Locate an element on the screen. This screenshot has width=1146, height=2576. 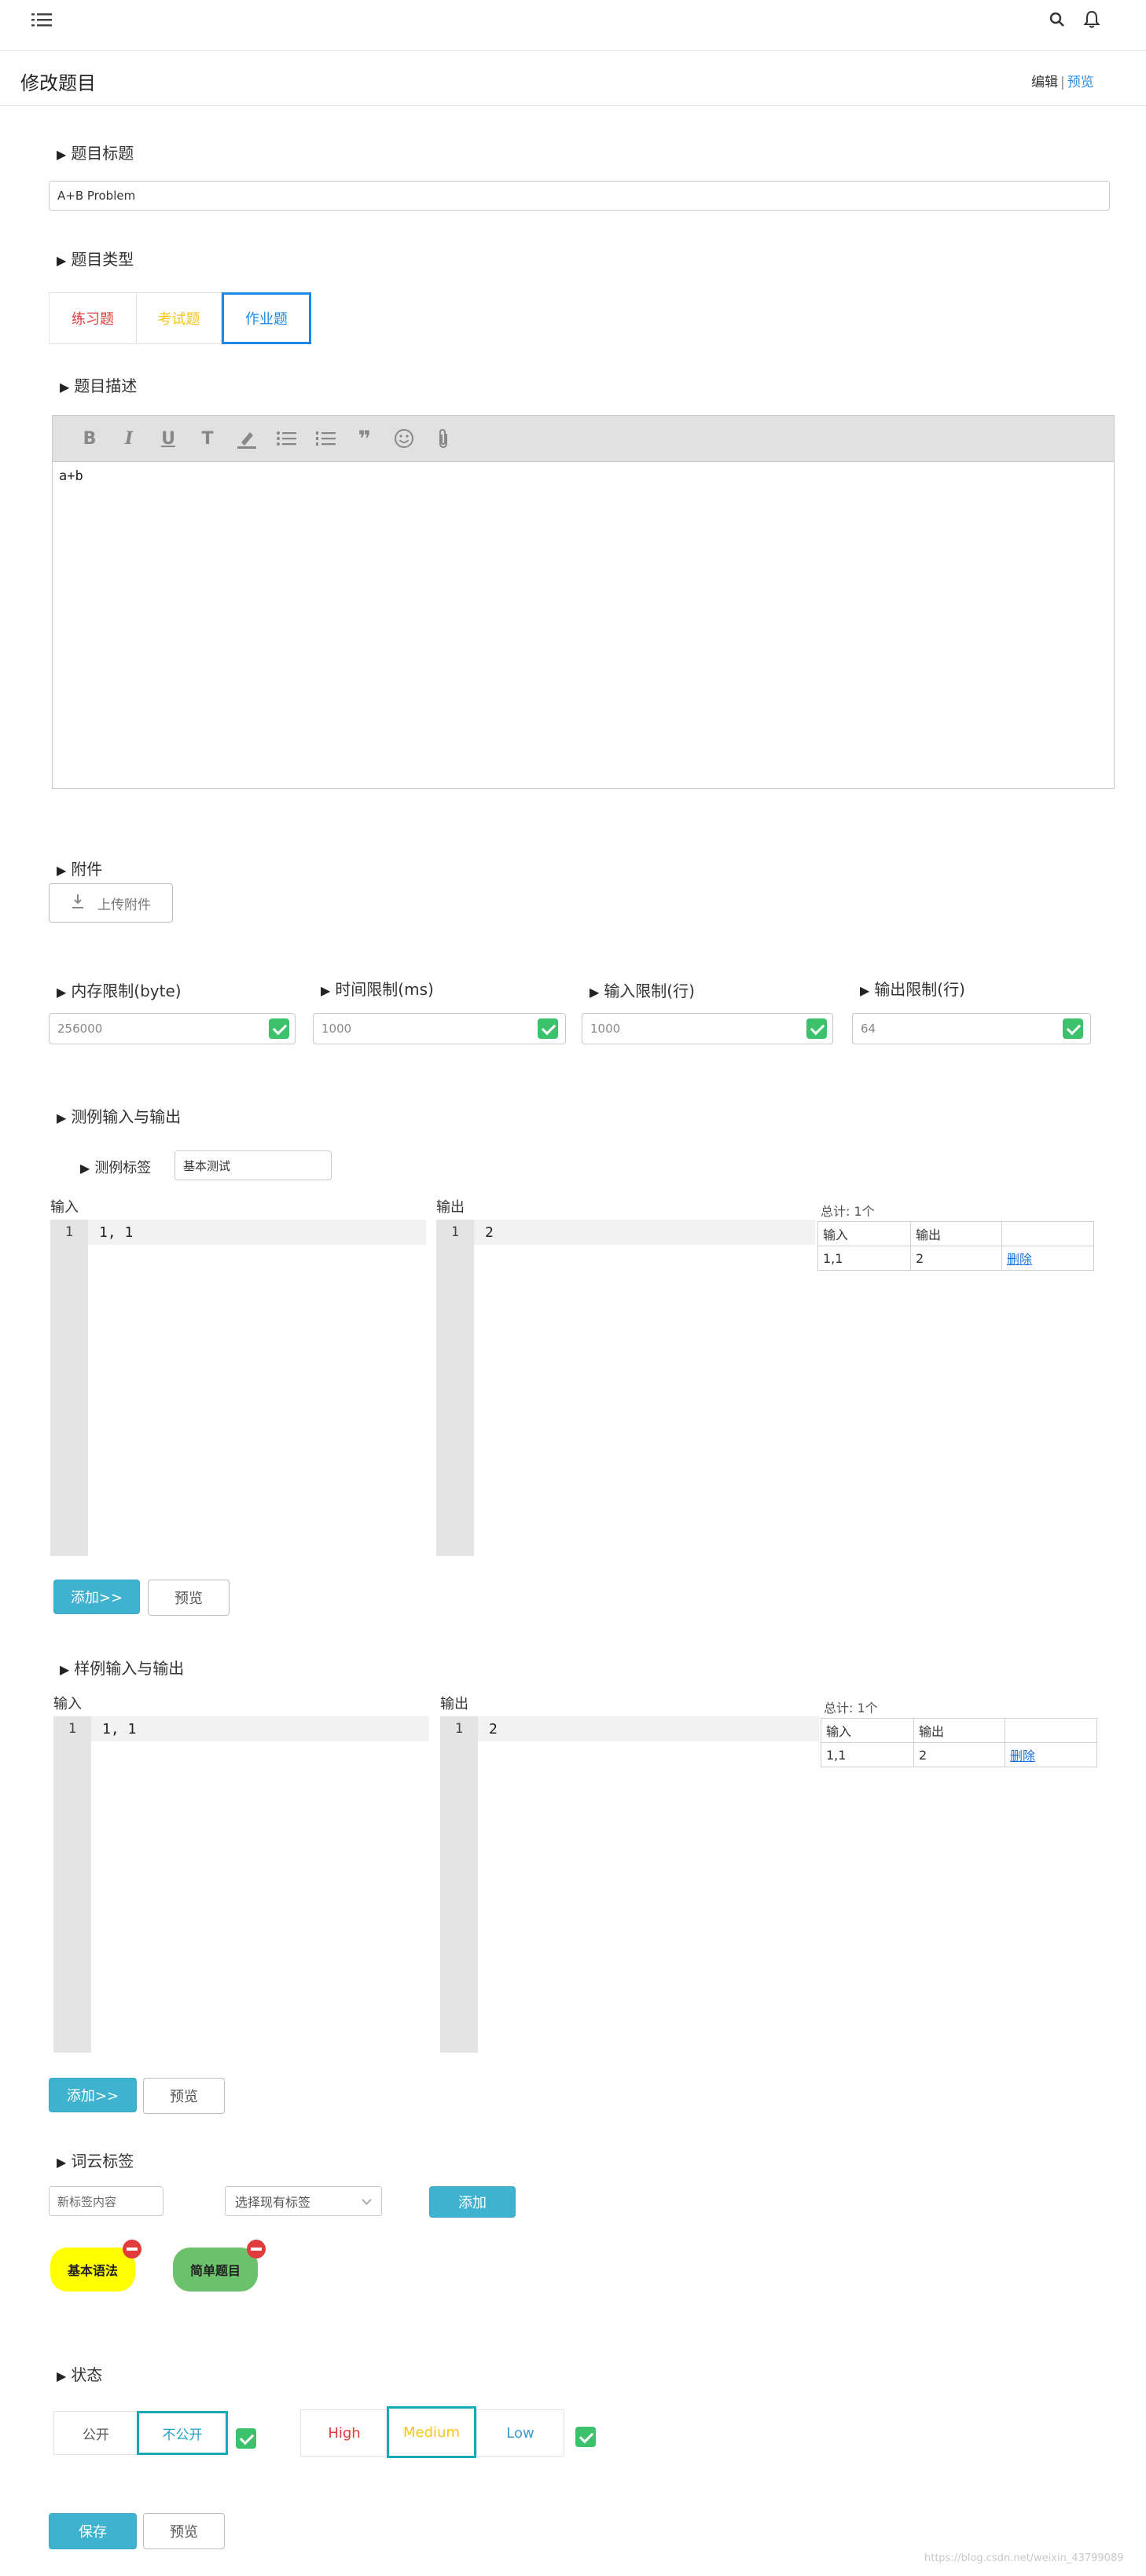
upload-attachment-label: 上传附件 is located at coordinates (124, 905).